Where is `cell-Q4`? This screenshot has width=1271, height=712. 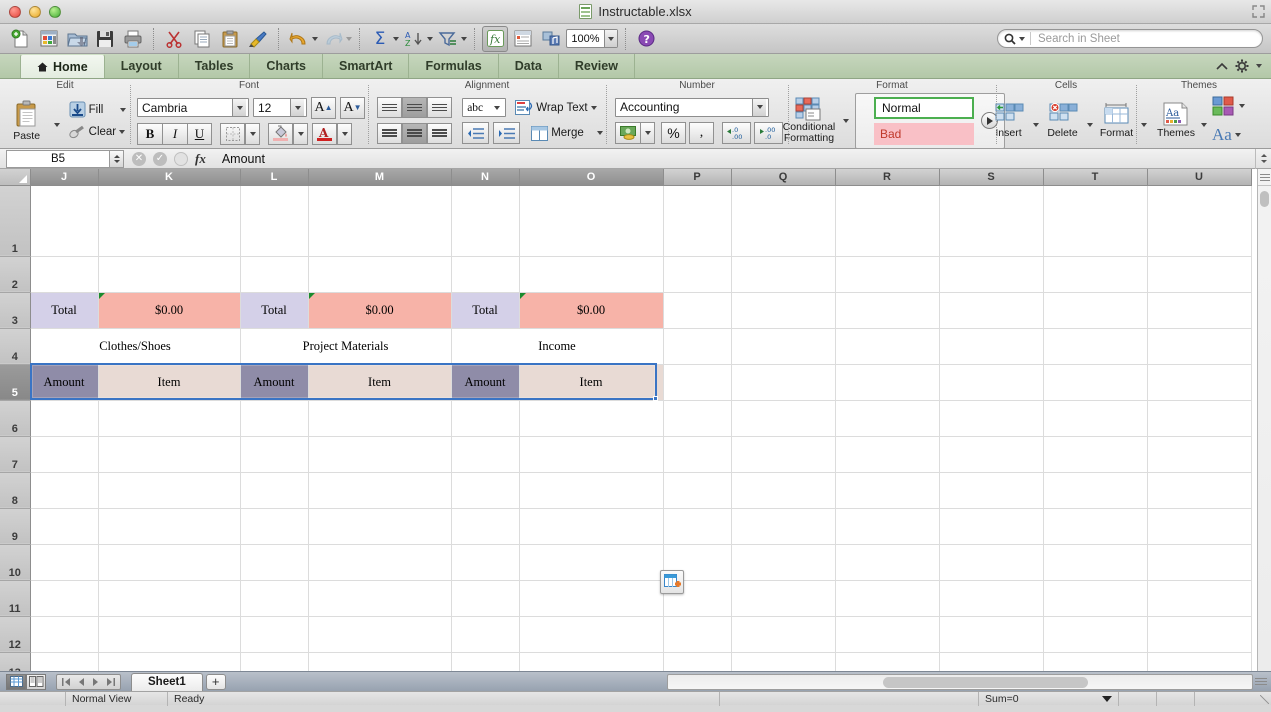
cell-Q4 is located at coordinates (783, 346).